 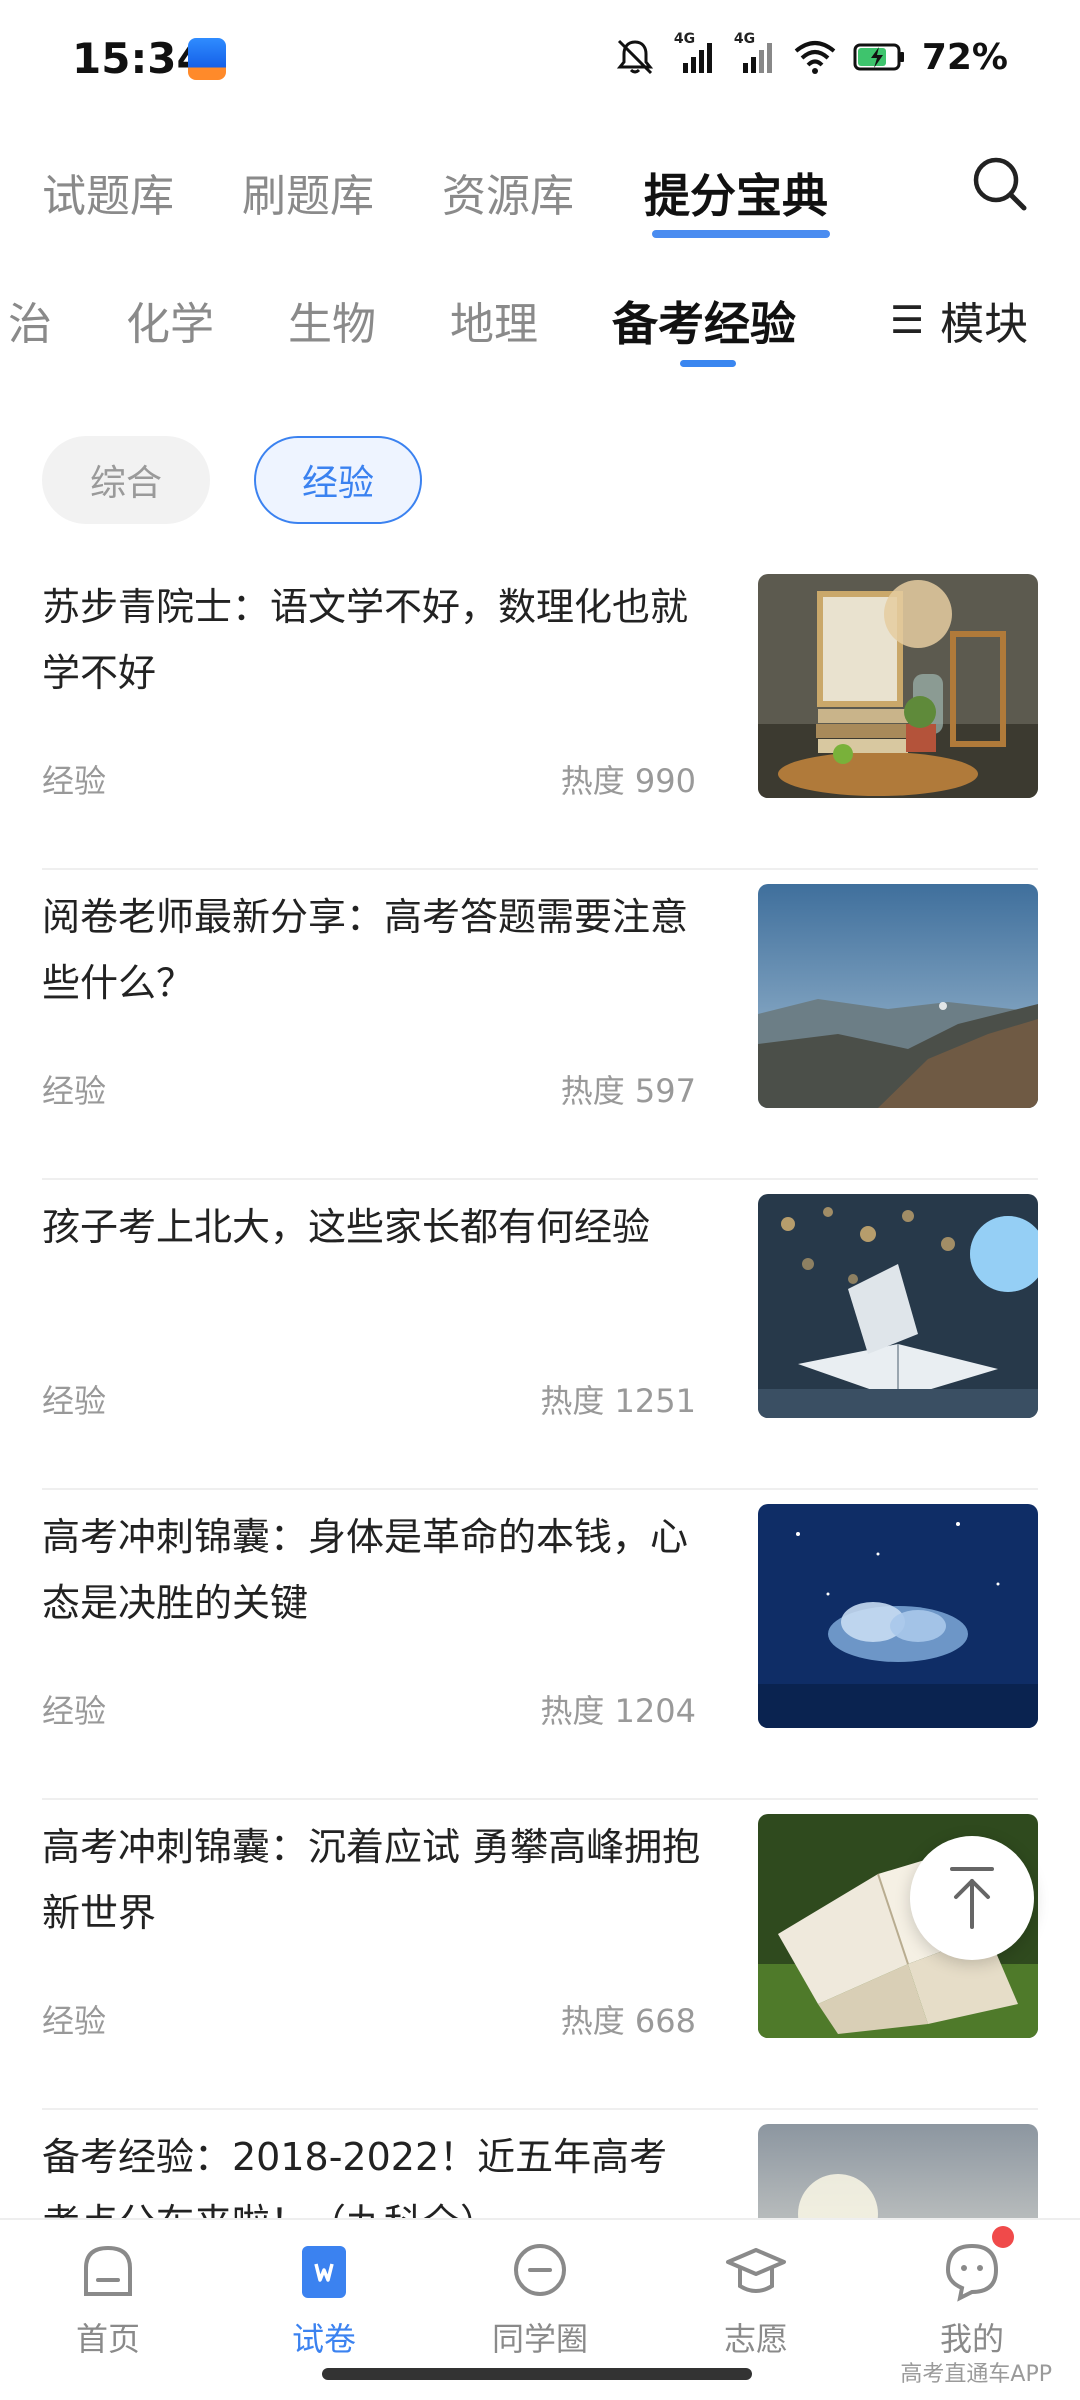 I want to click on tab-chemistry: 化学, so click(x=170, y=320).